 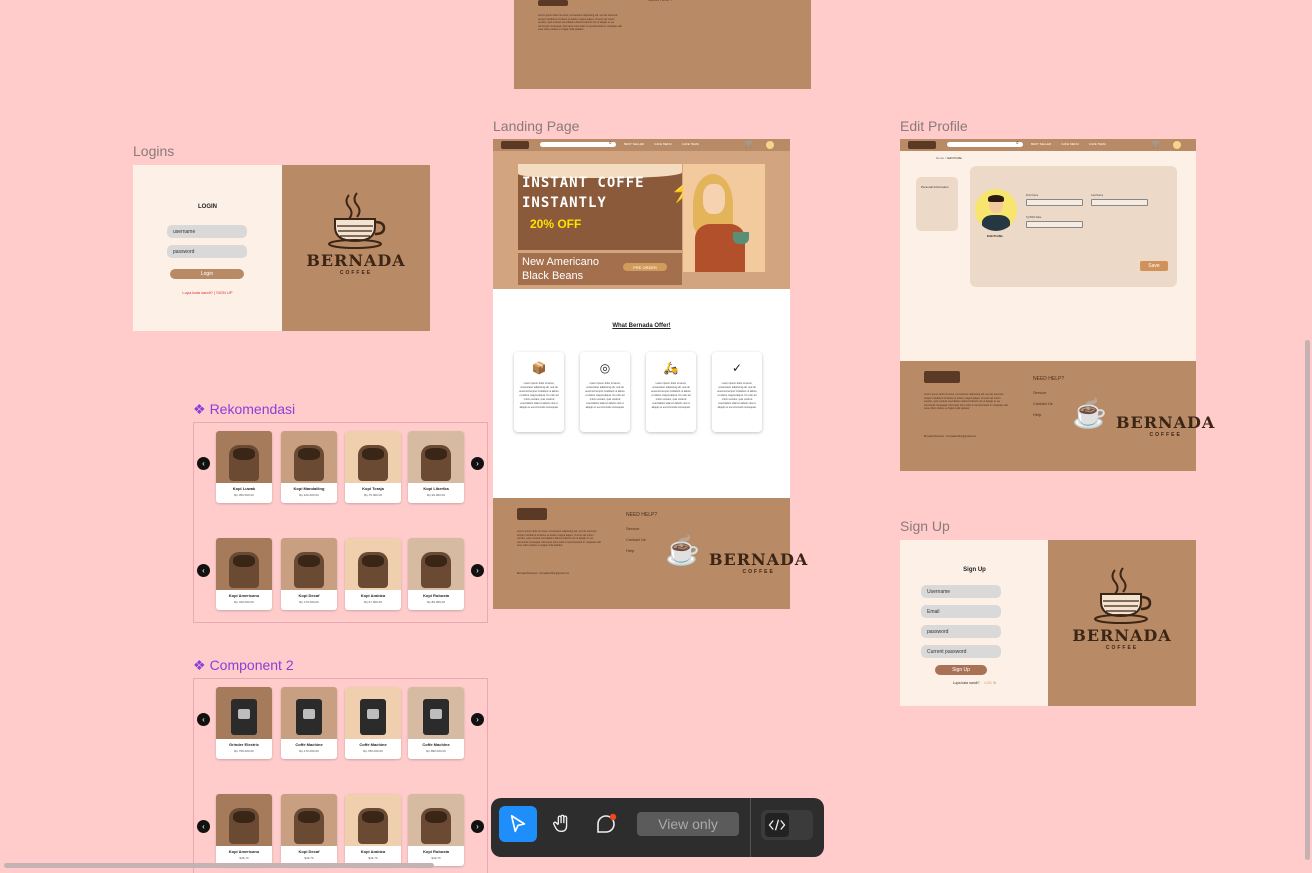 I want to click on component2-row1-next: ›, so click(x=477, y=719).